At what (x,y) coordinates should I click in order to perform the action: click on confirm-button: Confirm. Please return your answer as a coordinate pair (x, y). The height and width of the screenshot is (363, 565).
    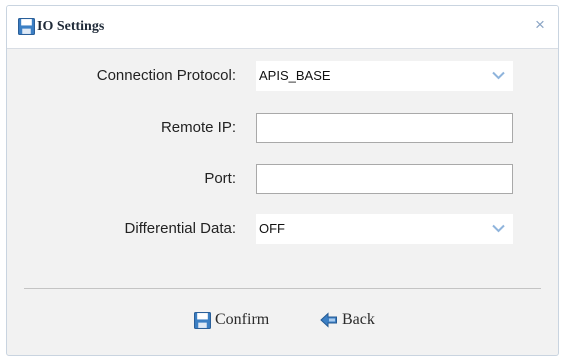
    Looking at the image, I should click on (231, 320).